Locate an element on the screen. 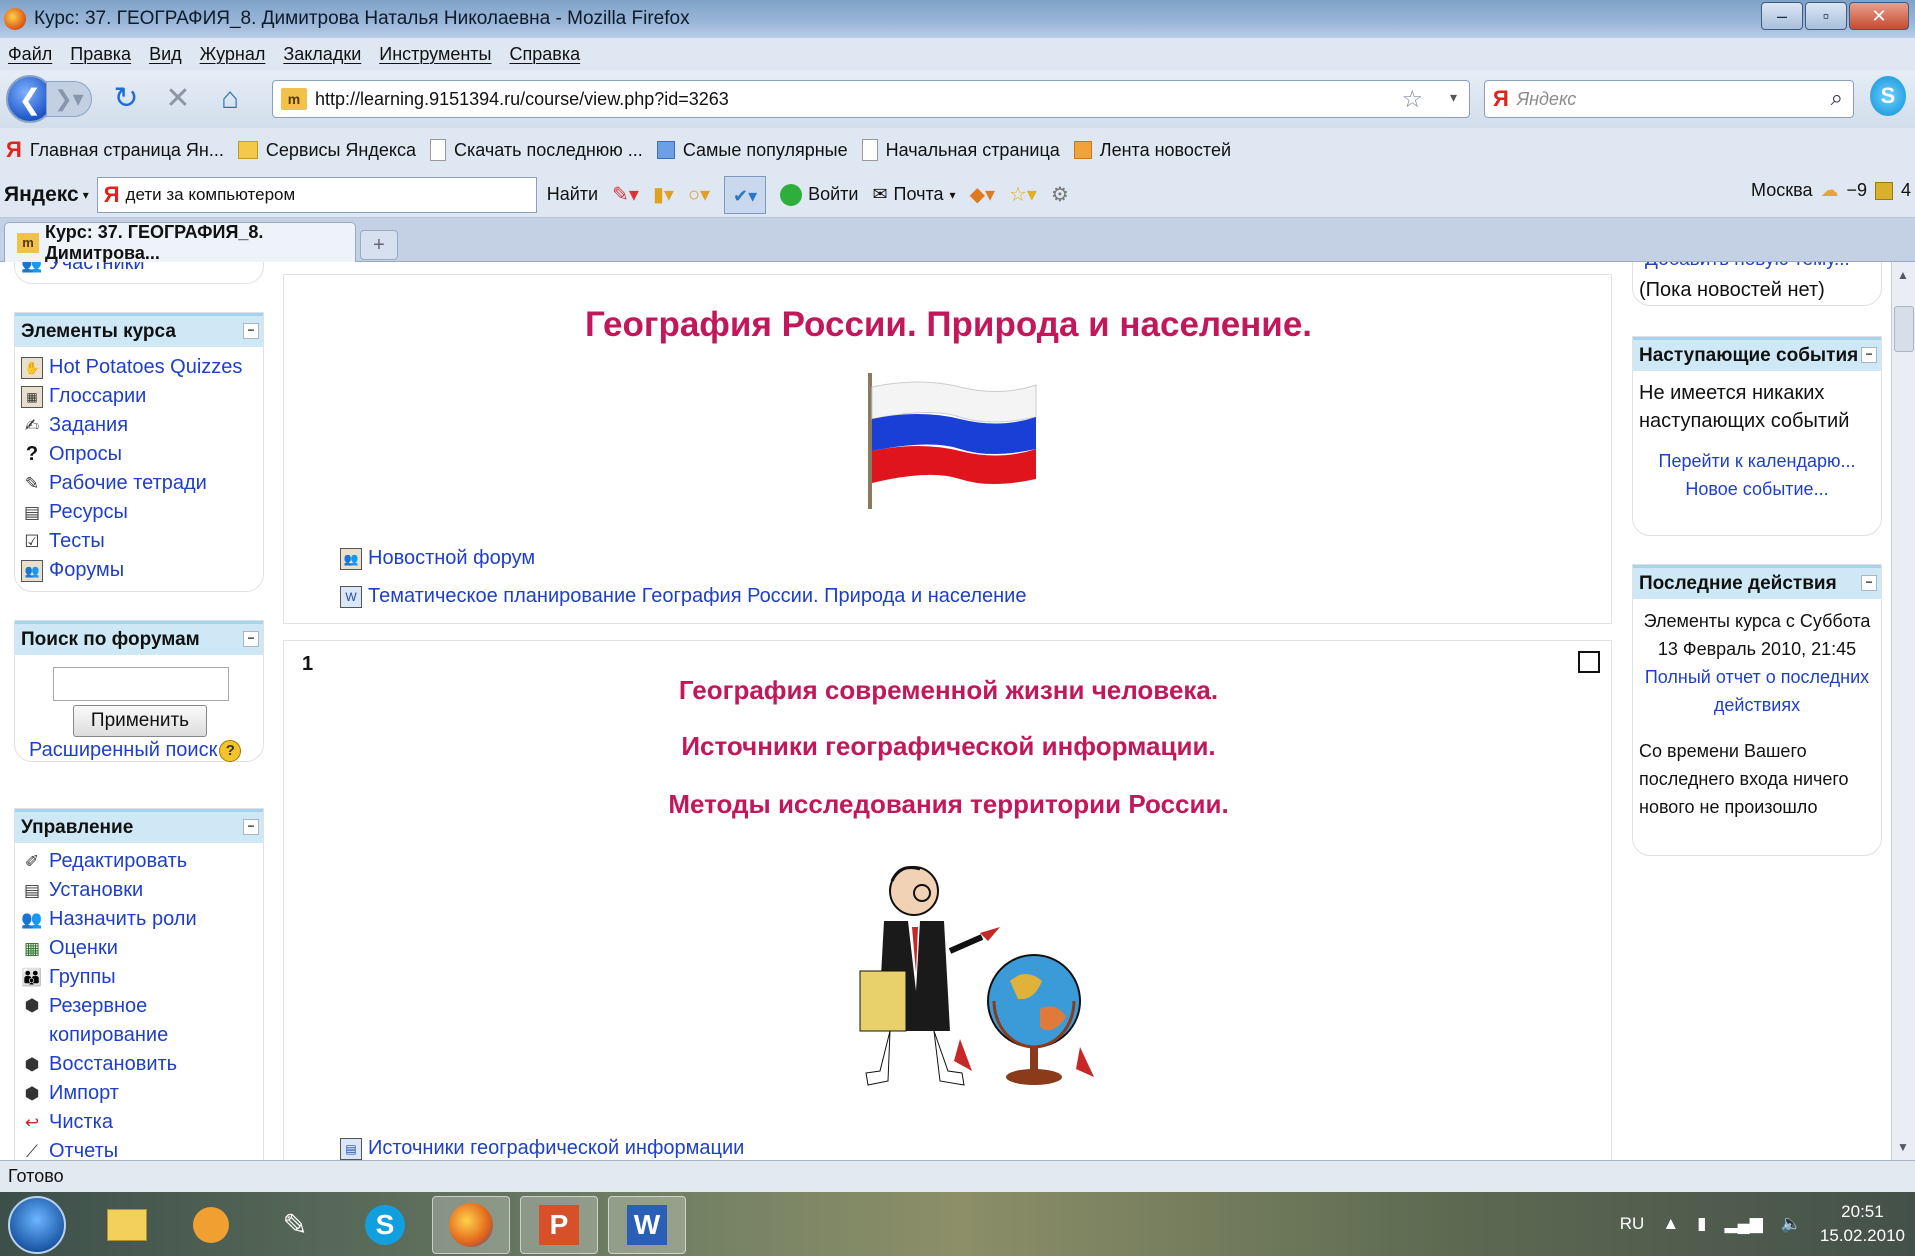 The height and width of the screenshot is (1256, 1915). forum-search-input is located at coordinates (141, 684).